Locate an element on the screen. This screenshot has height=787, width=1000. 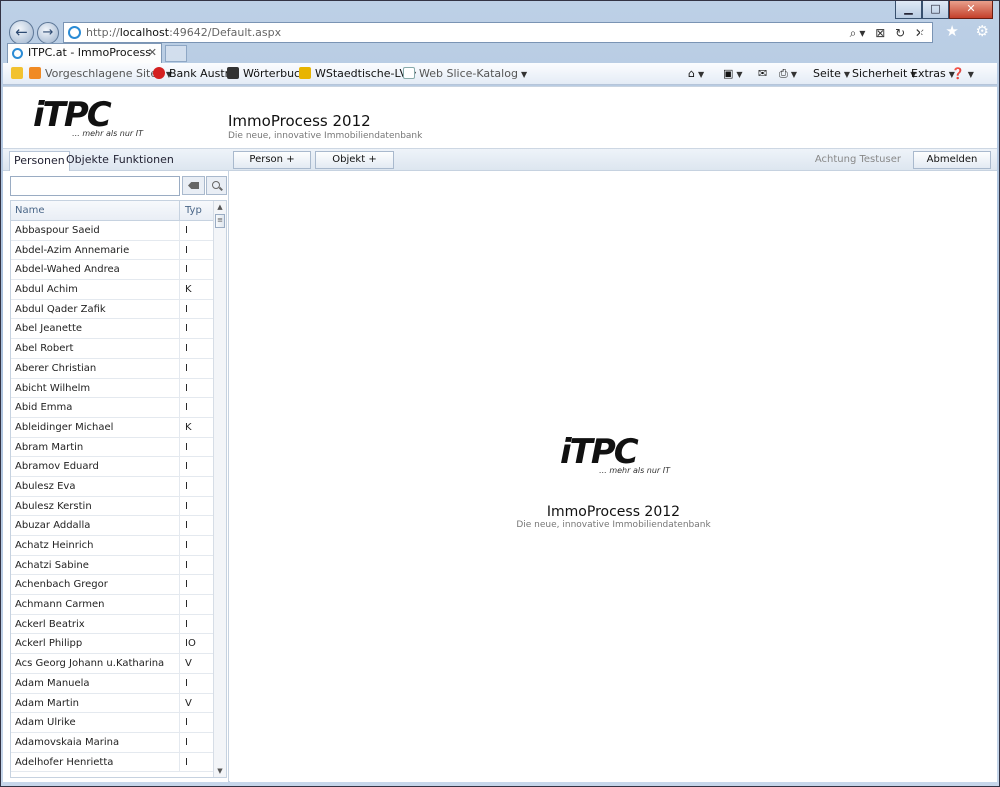
cmd-feeds-icon: ▣ ▼ is located at coordinates (733, 73).